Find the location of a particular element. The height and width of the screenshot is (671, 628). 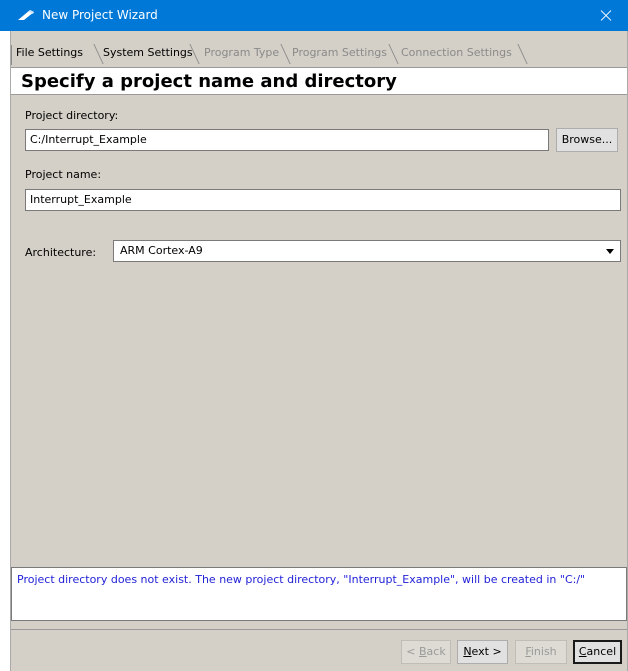

tab-system-settings: System Settings is located at coordinates (145, 54).